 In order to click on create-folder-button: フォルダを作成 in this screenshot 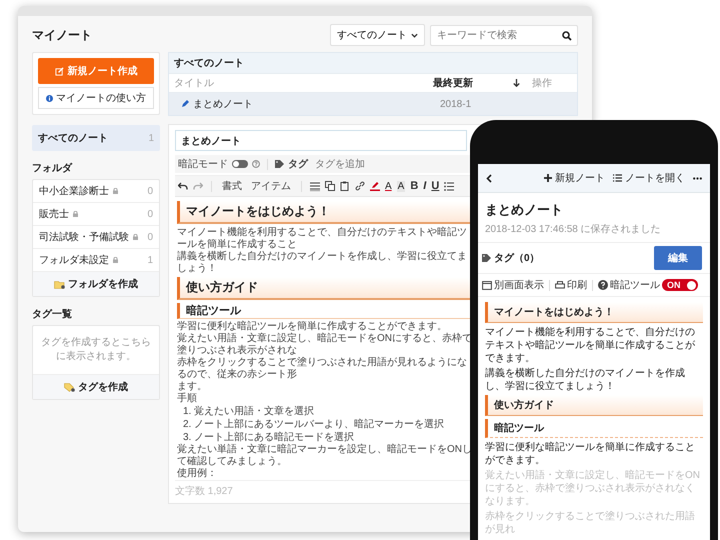, I will do `click(96, 284)`.